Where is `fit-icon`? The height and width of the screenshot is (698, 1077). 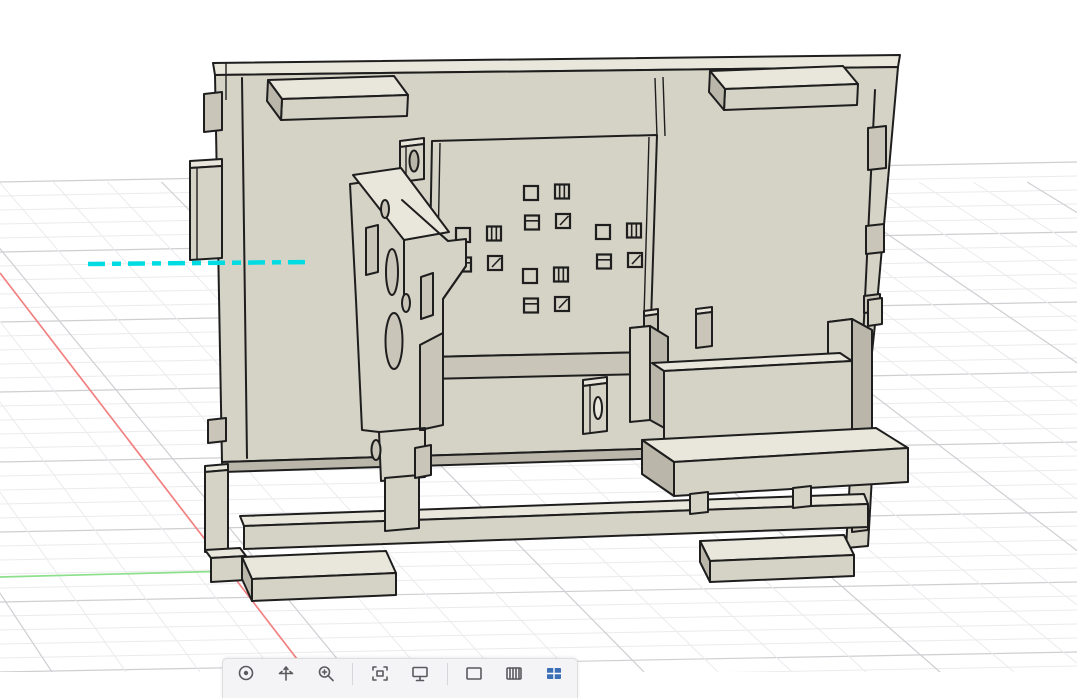 fit-icon is located at coordinates (380, 675).